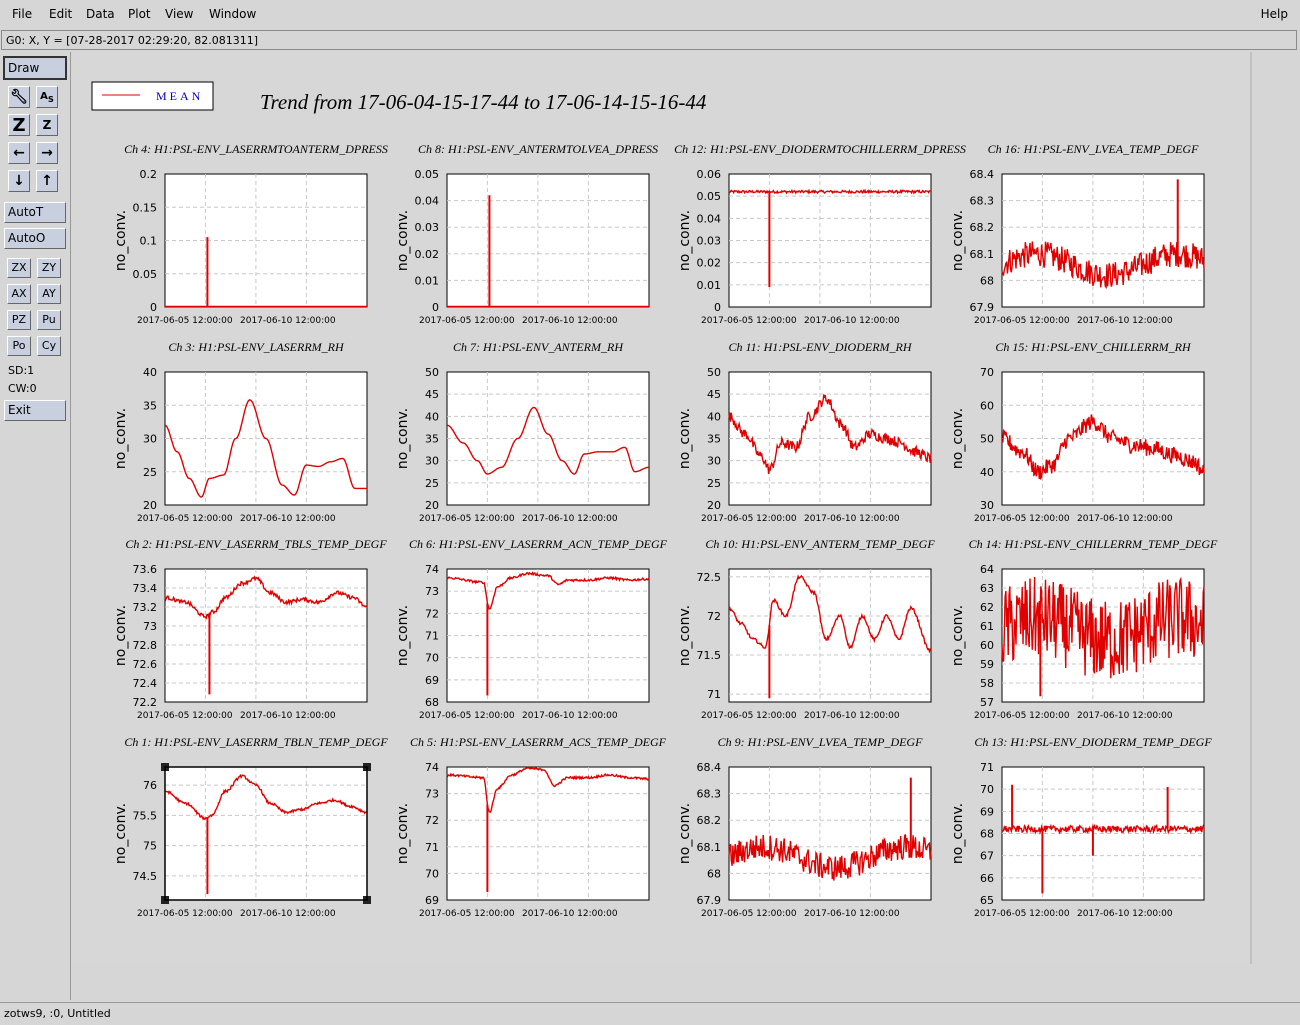 The width and height of the screenshot is (1300, 1025). I want to click on arrow-up-icon: ↑, so click(47, 181).